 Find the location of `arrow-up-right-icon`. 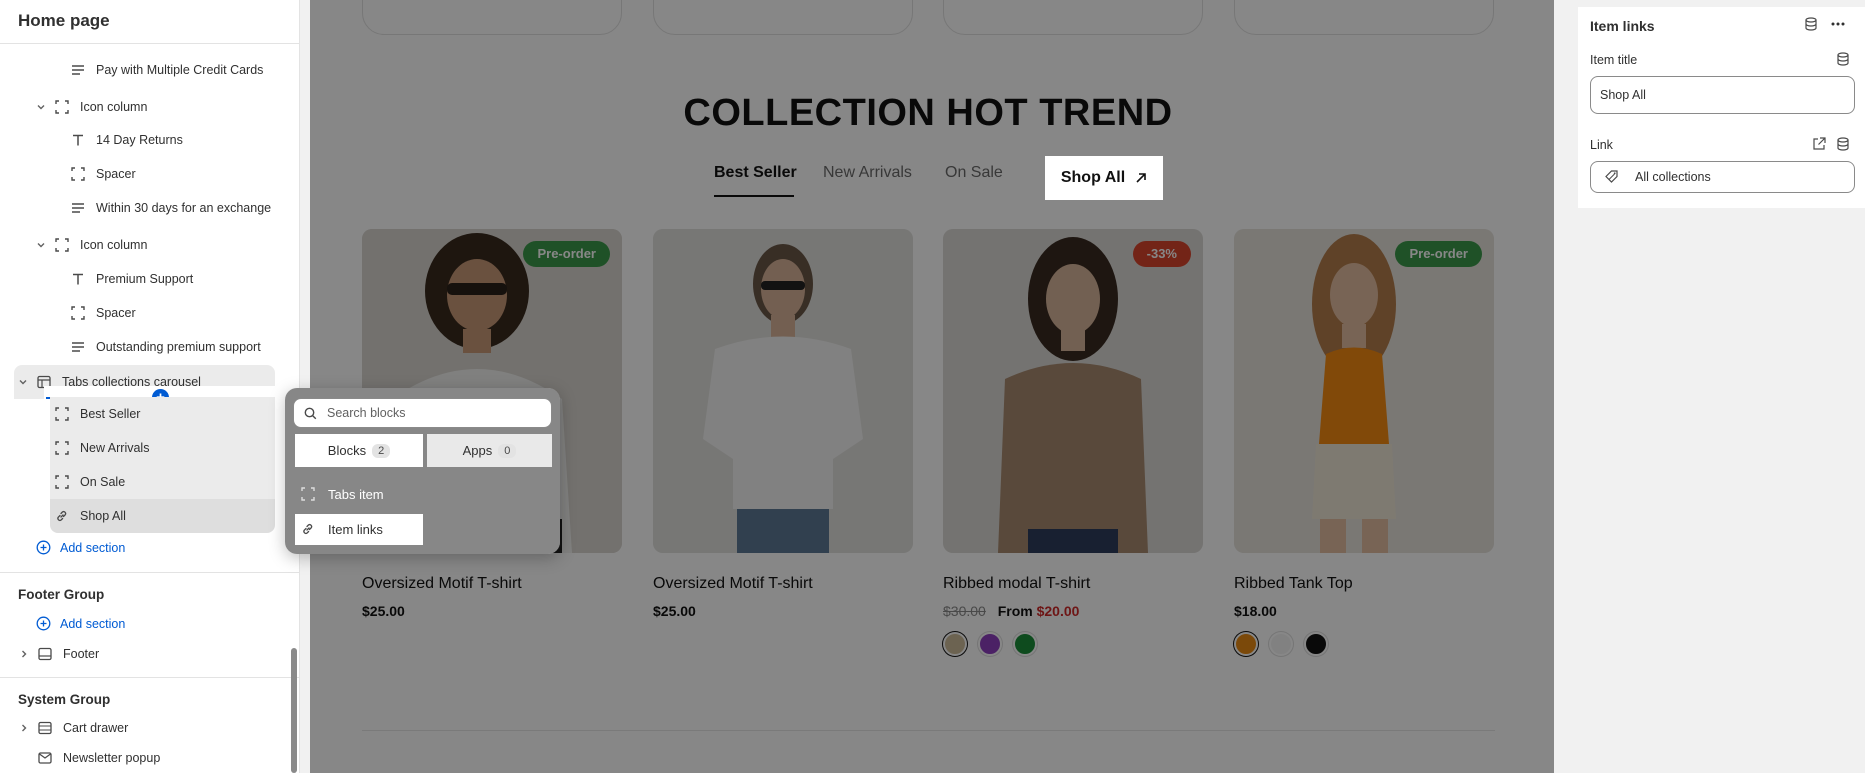

arrow-up-right-icon is located at coordinates (1141, 178).